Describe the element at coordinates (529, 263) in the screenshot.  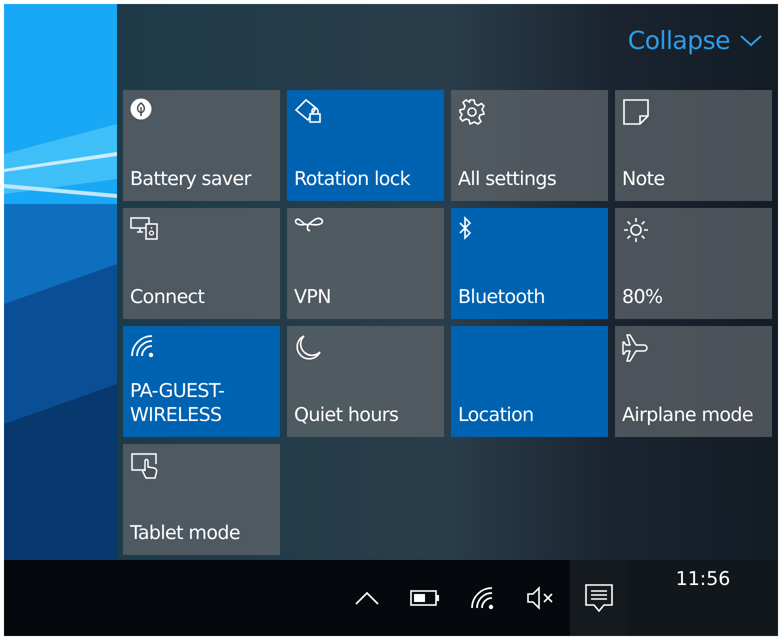
I see `quick-action-tile: Bluetooth` at that location.